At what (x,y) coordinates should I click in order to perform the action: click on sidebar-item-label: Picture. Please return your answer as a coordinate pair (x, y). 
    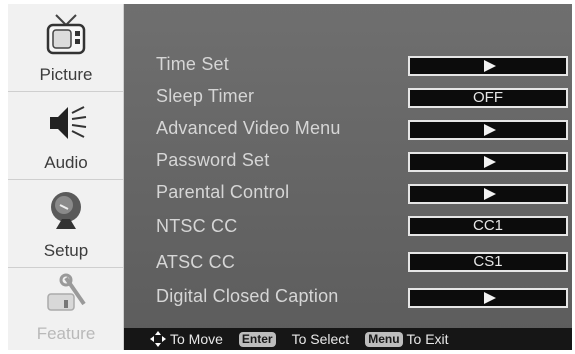
    Looking at the image, I should click on (66, 74).